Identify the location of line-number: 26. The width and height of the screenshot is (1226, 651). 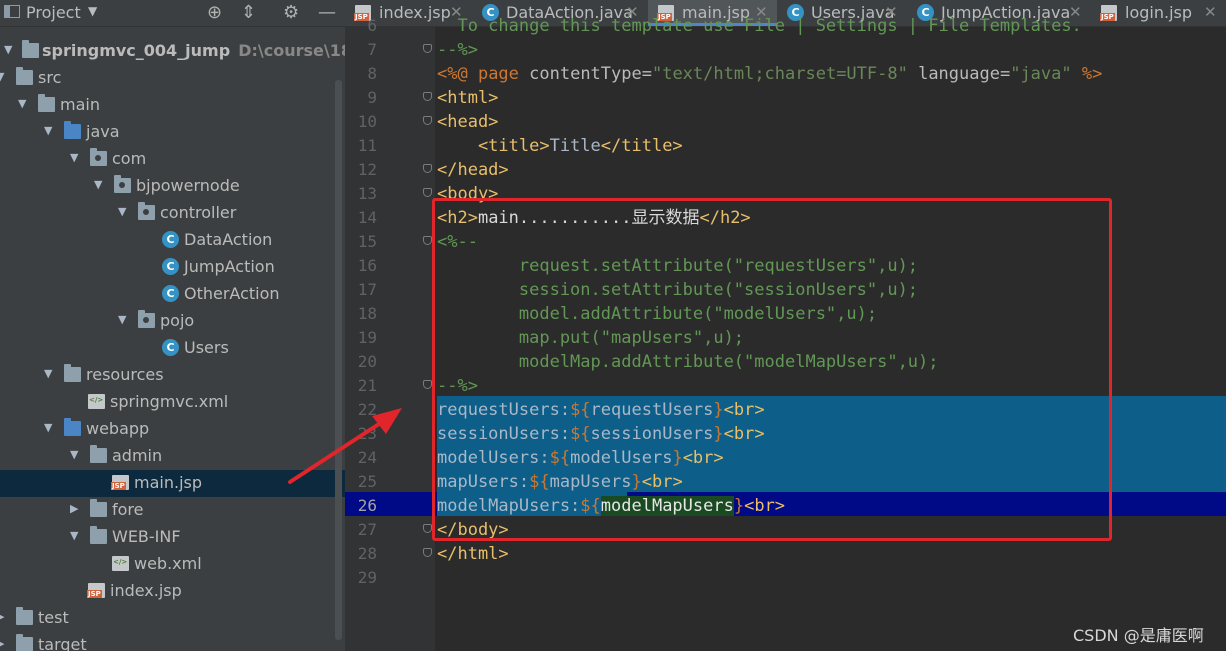
(367, 505).